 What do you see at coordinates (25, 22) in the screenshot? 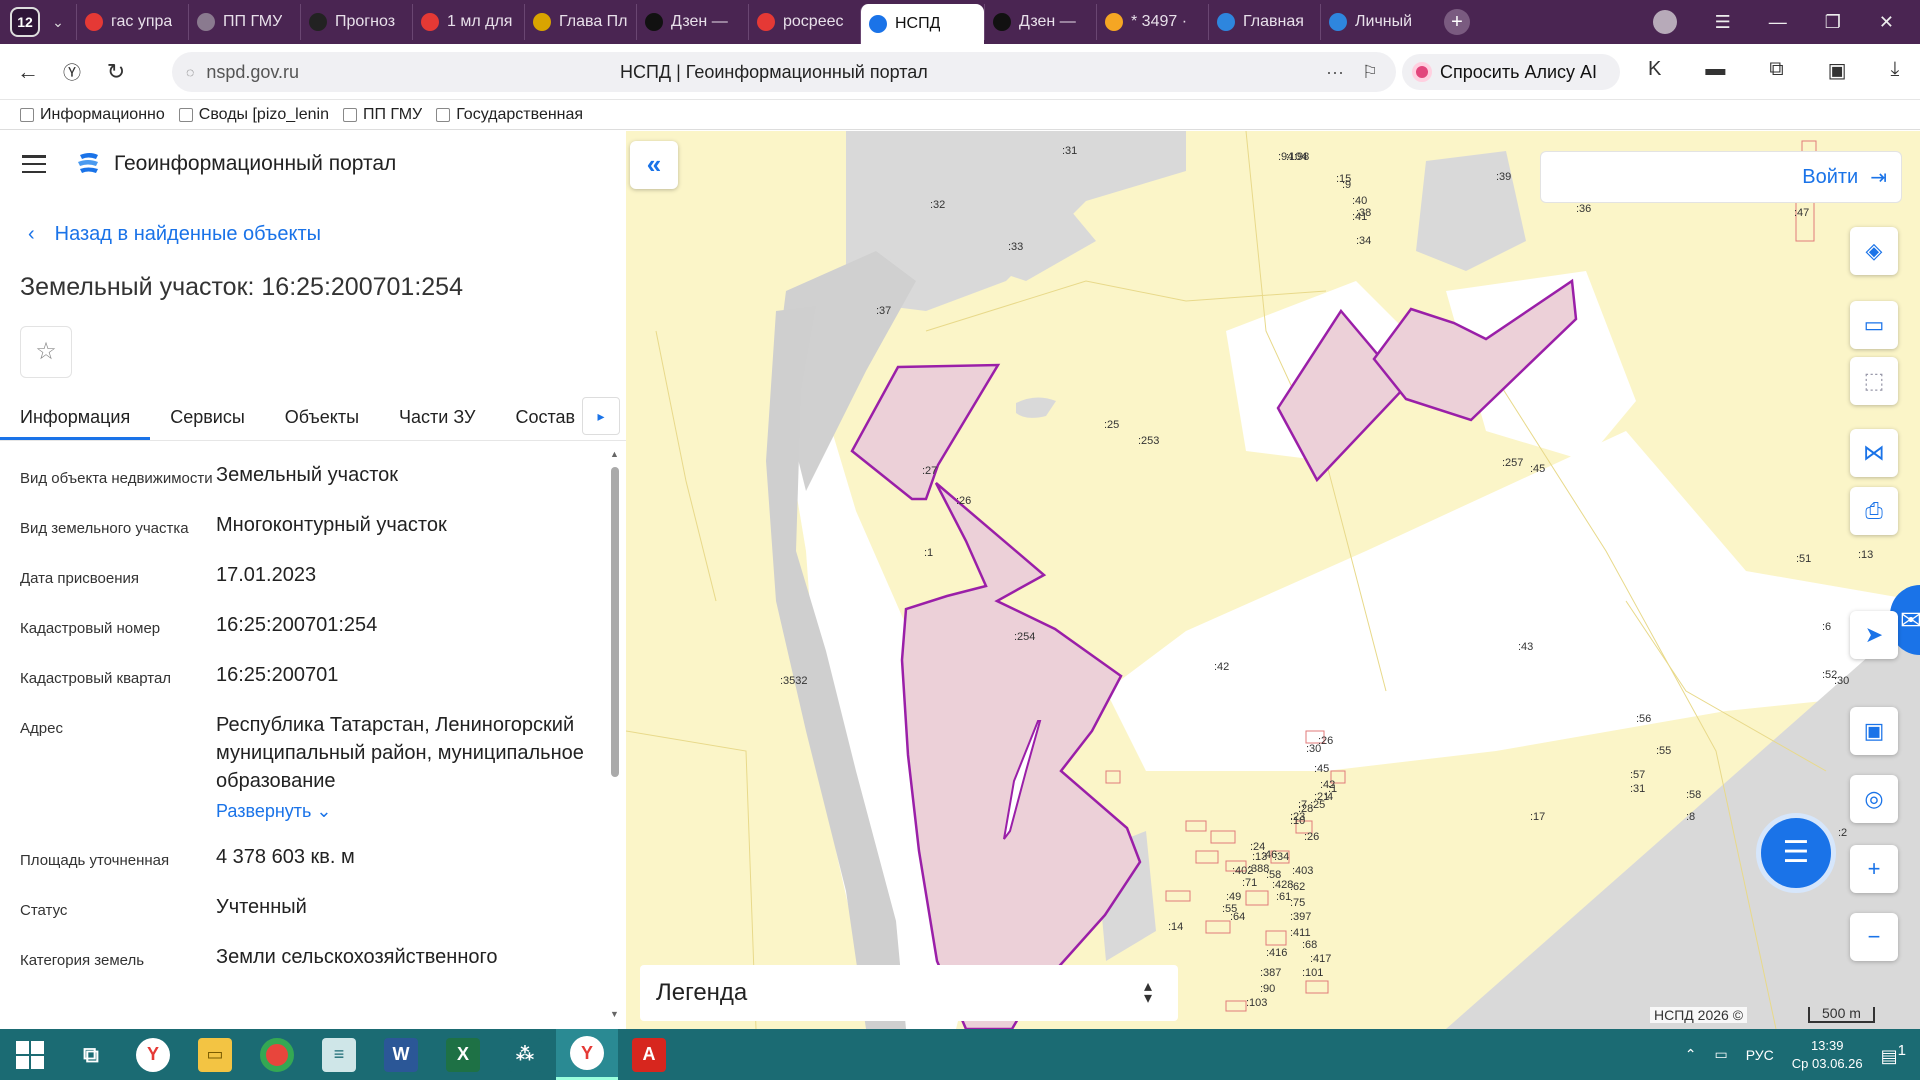
I see `tab-counter: 12` at bounding box center [25, 22].